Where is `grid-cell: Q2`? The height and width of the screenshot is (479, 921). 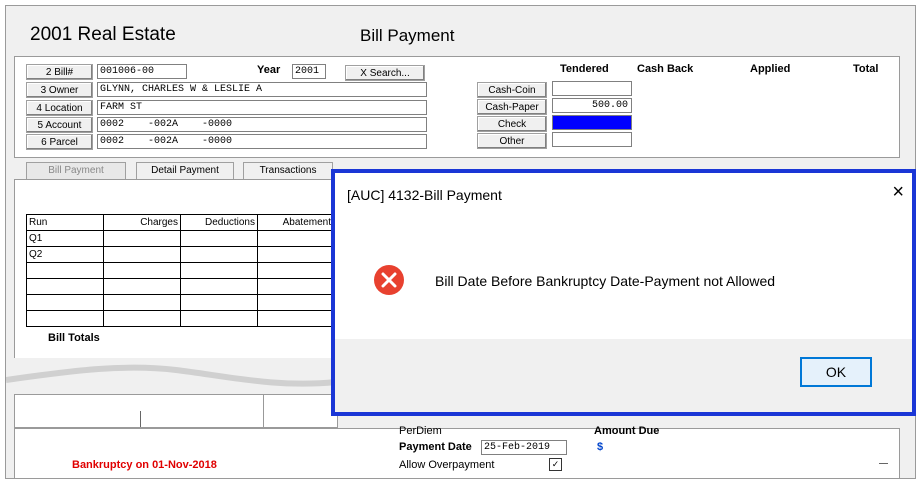
grid-cell: Q2 is located at coordinates (65, 254).